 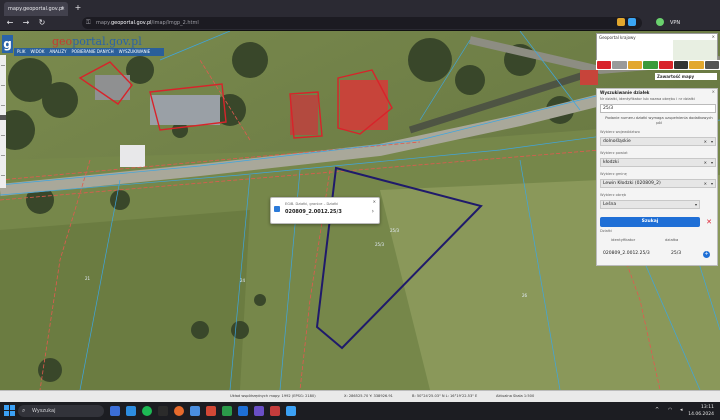 I want to click on result-identifier: 020809_2.0012.25/3, so click(x=626, y=253).